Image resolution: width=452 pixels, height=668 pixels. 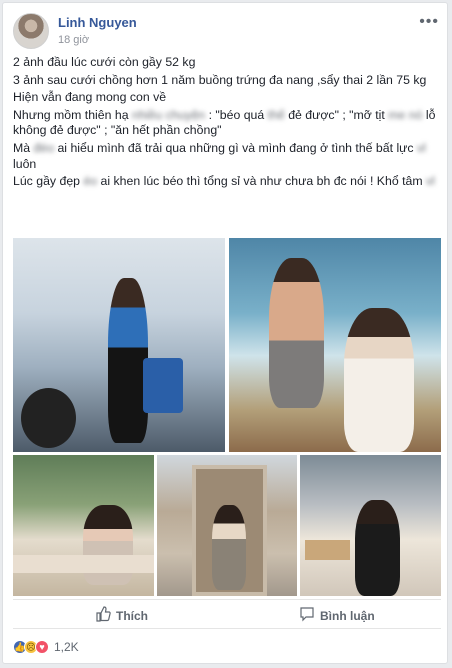 What do you see at coordinates (397, 114) in the screenshot?
I see `blurred-text: me` at bounding box center [397, 114].